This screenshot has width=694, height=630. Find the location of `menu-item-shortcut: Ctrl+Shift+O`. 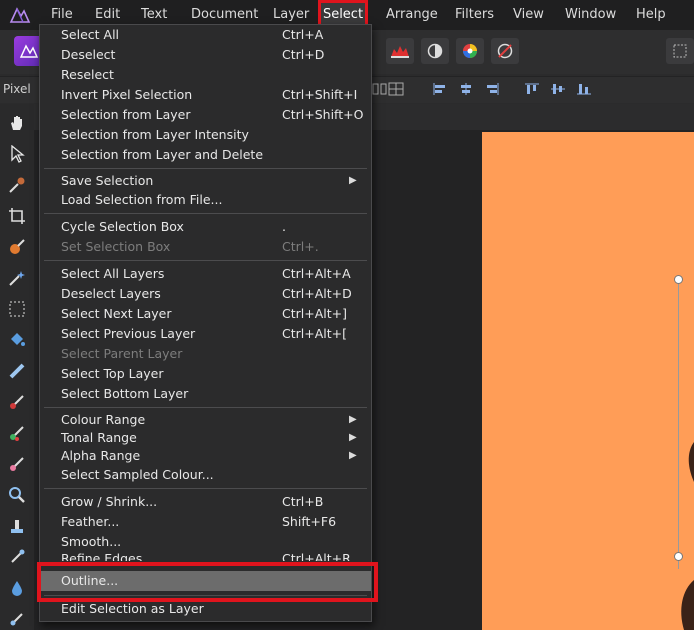

menu-item-shortcut: Ctrl+Shift+O is located at coordinates (323, 114).